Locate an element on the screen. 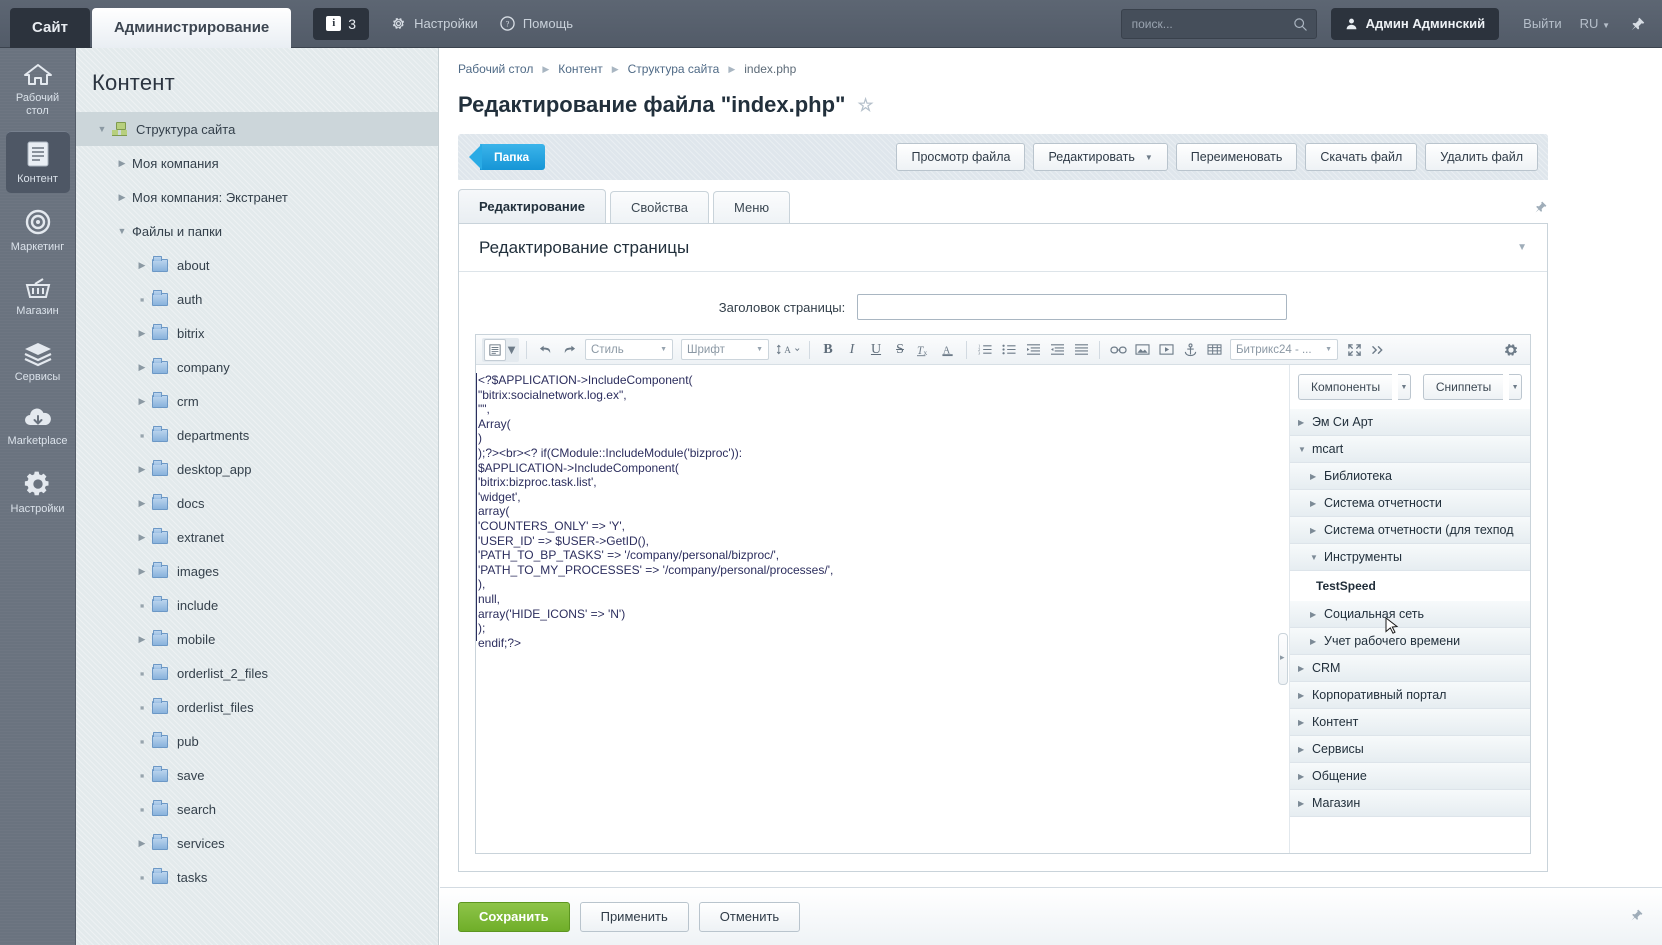 Image resolution: width=1662 pixels, height=945 pixels. breadcrumb-item: Структура сайта is located at coordinates (674, 69).